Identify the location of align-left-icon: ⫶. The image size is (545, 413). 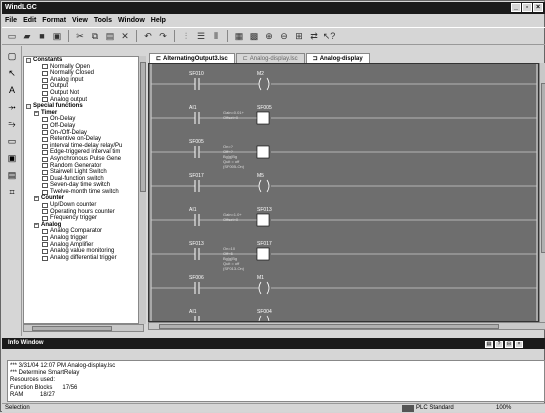
(186, 36).